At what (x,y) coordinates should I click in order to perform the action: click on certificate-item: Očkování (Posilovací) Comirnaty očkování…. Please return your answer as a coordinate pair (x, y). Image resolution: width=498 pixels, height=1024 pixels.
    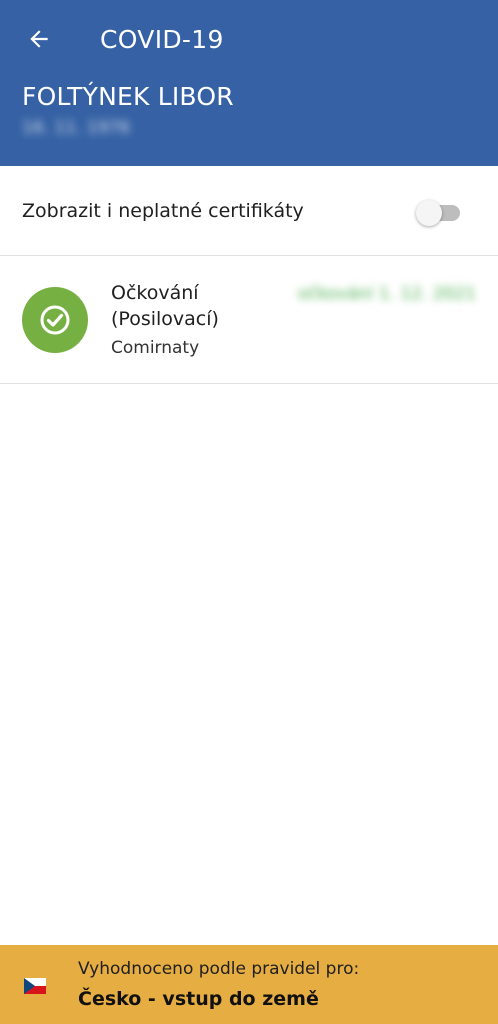
    Looking at the image, I should click on (249, 320).